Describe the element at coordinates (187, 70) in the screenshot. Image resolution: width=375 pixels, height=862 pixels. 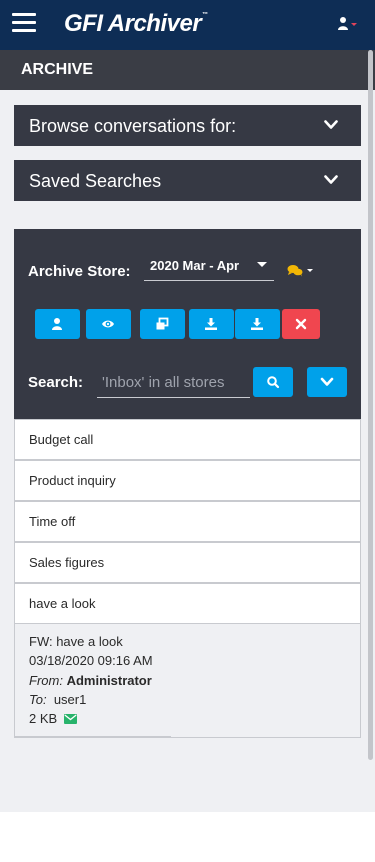
I see `section-header: ARCHIVE` at that location.